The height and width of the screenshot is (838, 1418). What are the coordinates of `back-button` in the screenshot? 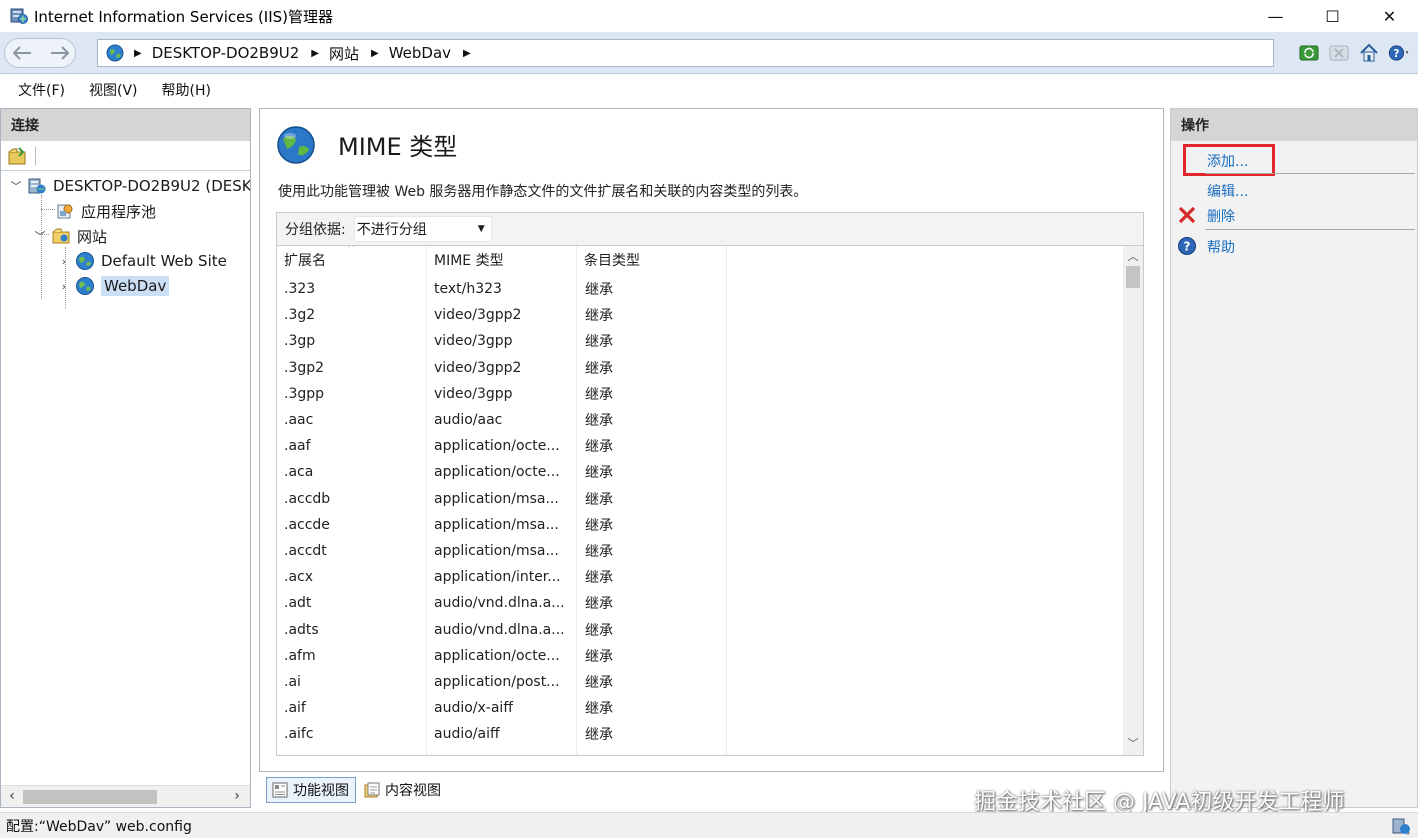 It's located at (22, 53).